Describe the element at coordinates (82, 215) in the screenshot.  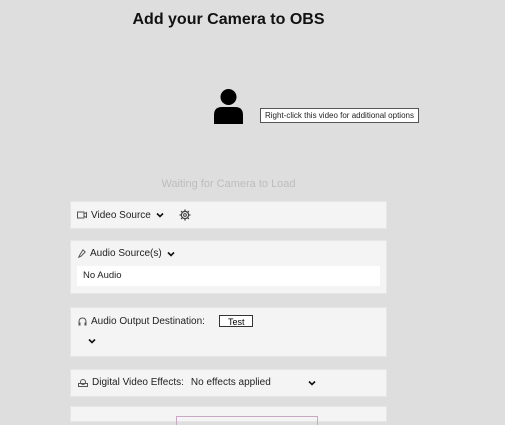
I see `camera-icon` at that location.